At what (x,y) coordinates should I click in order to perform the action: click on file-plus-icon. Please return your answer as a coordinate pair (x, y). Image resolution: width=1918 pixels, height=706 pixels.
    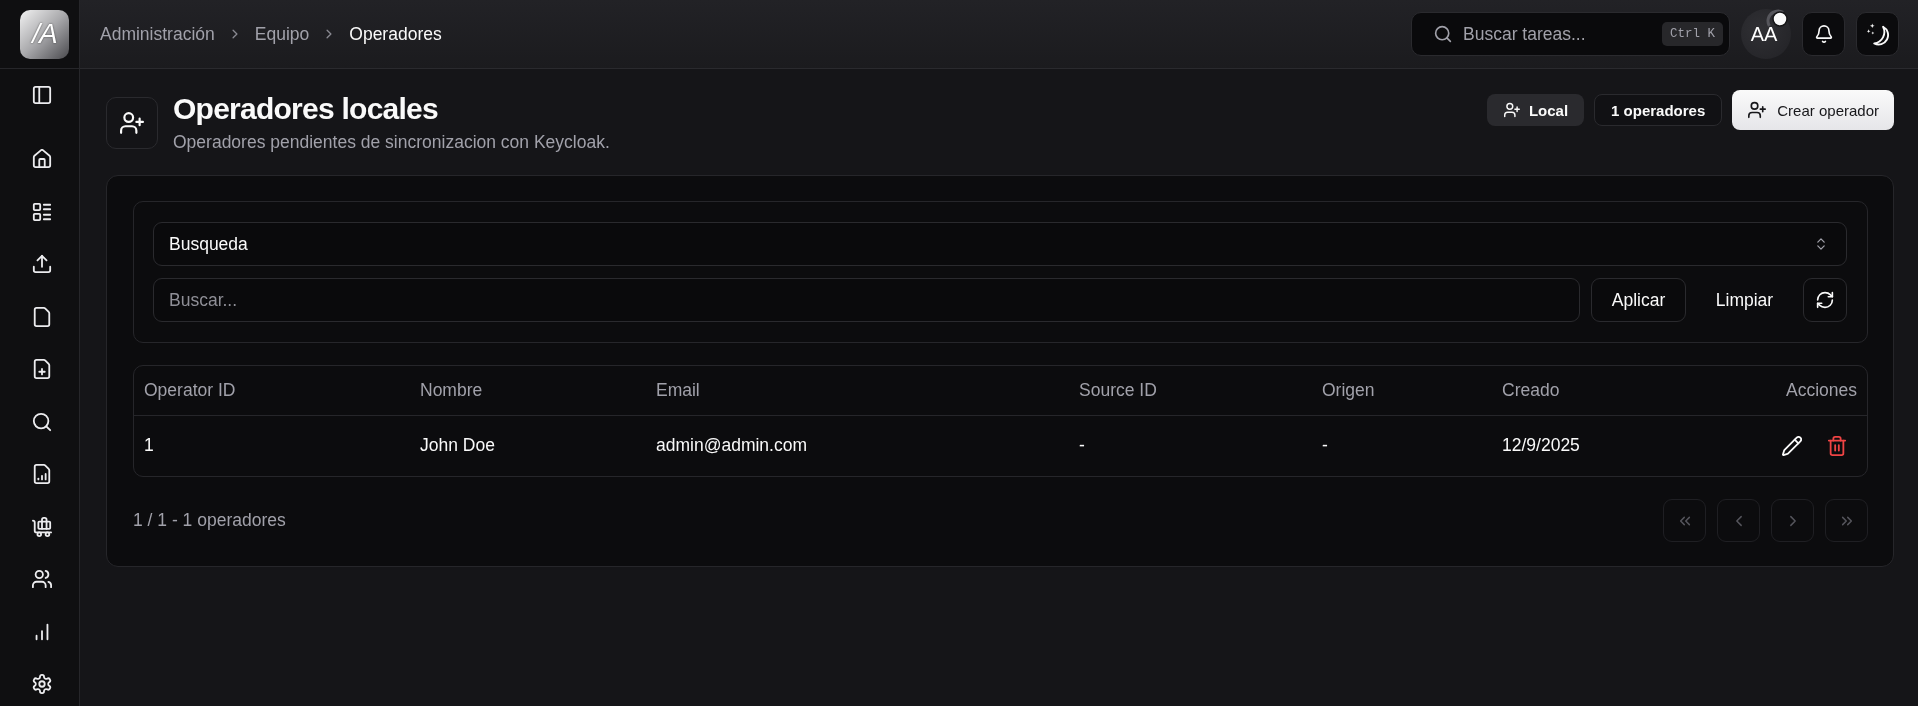
    Looking at the image, I should click on (41, 369).